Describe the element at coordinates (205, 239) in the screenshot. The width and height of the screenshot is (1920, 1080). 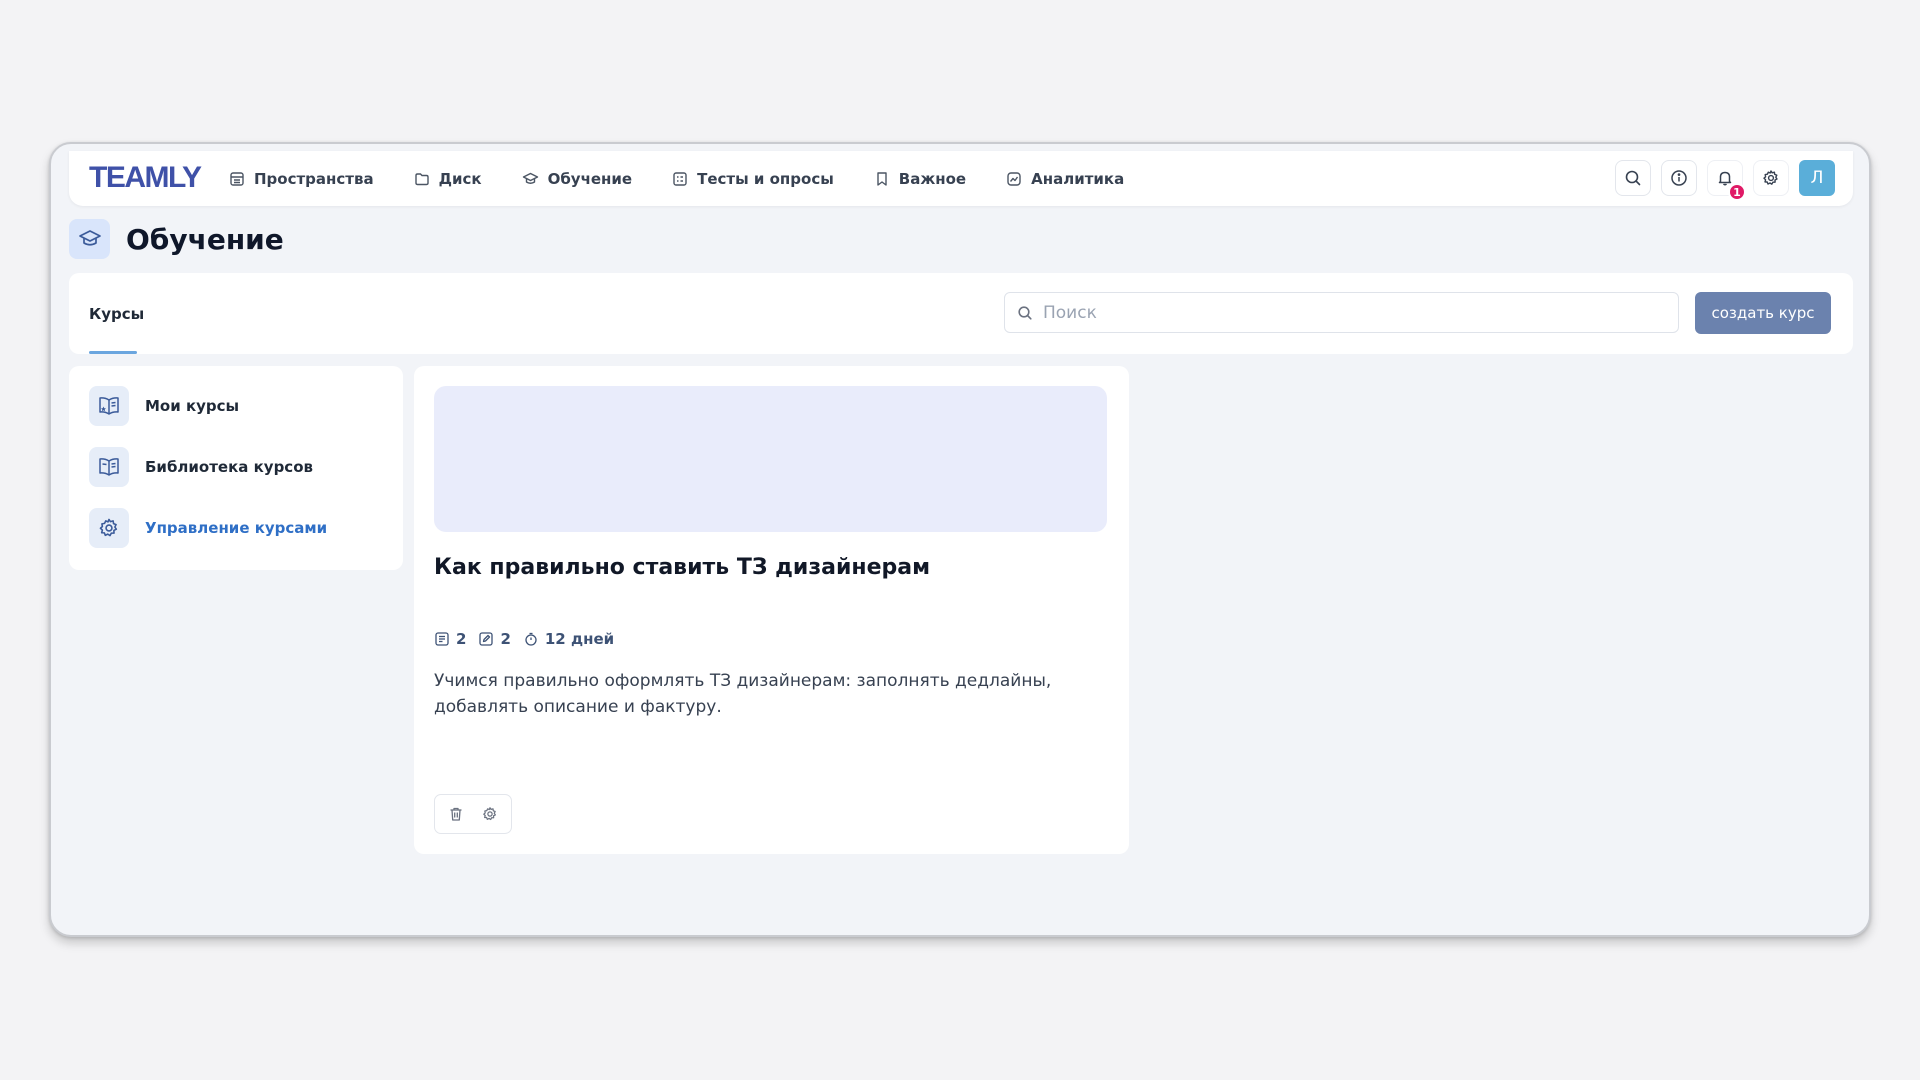
I see `page-title: Обучение` at that location.